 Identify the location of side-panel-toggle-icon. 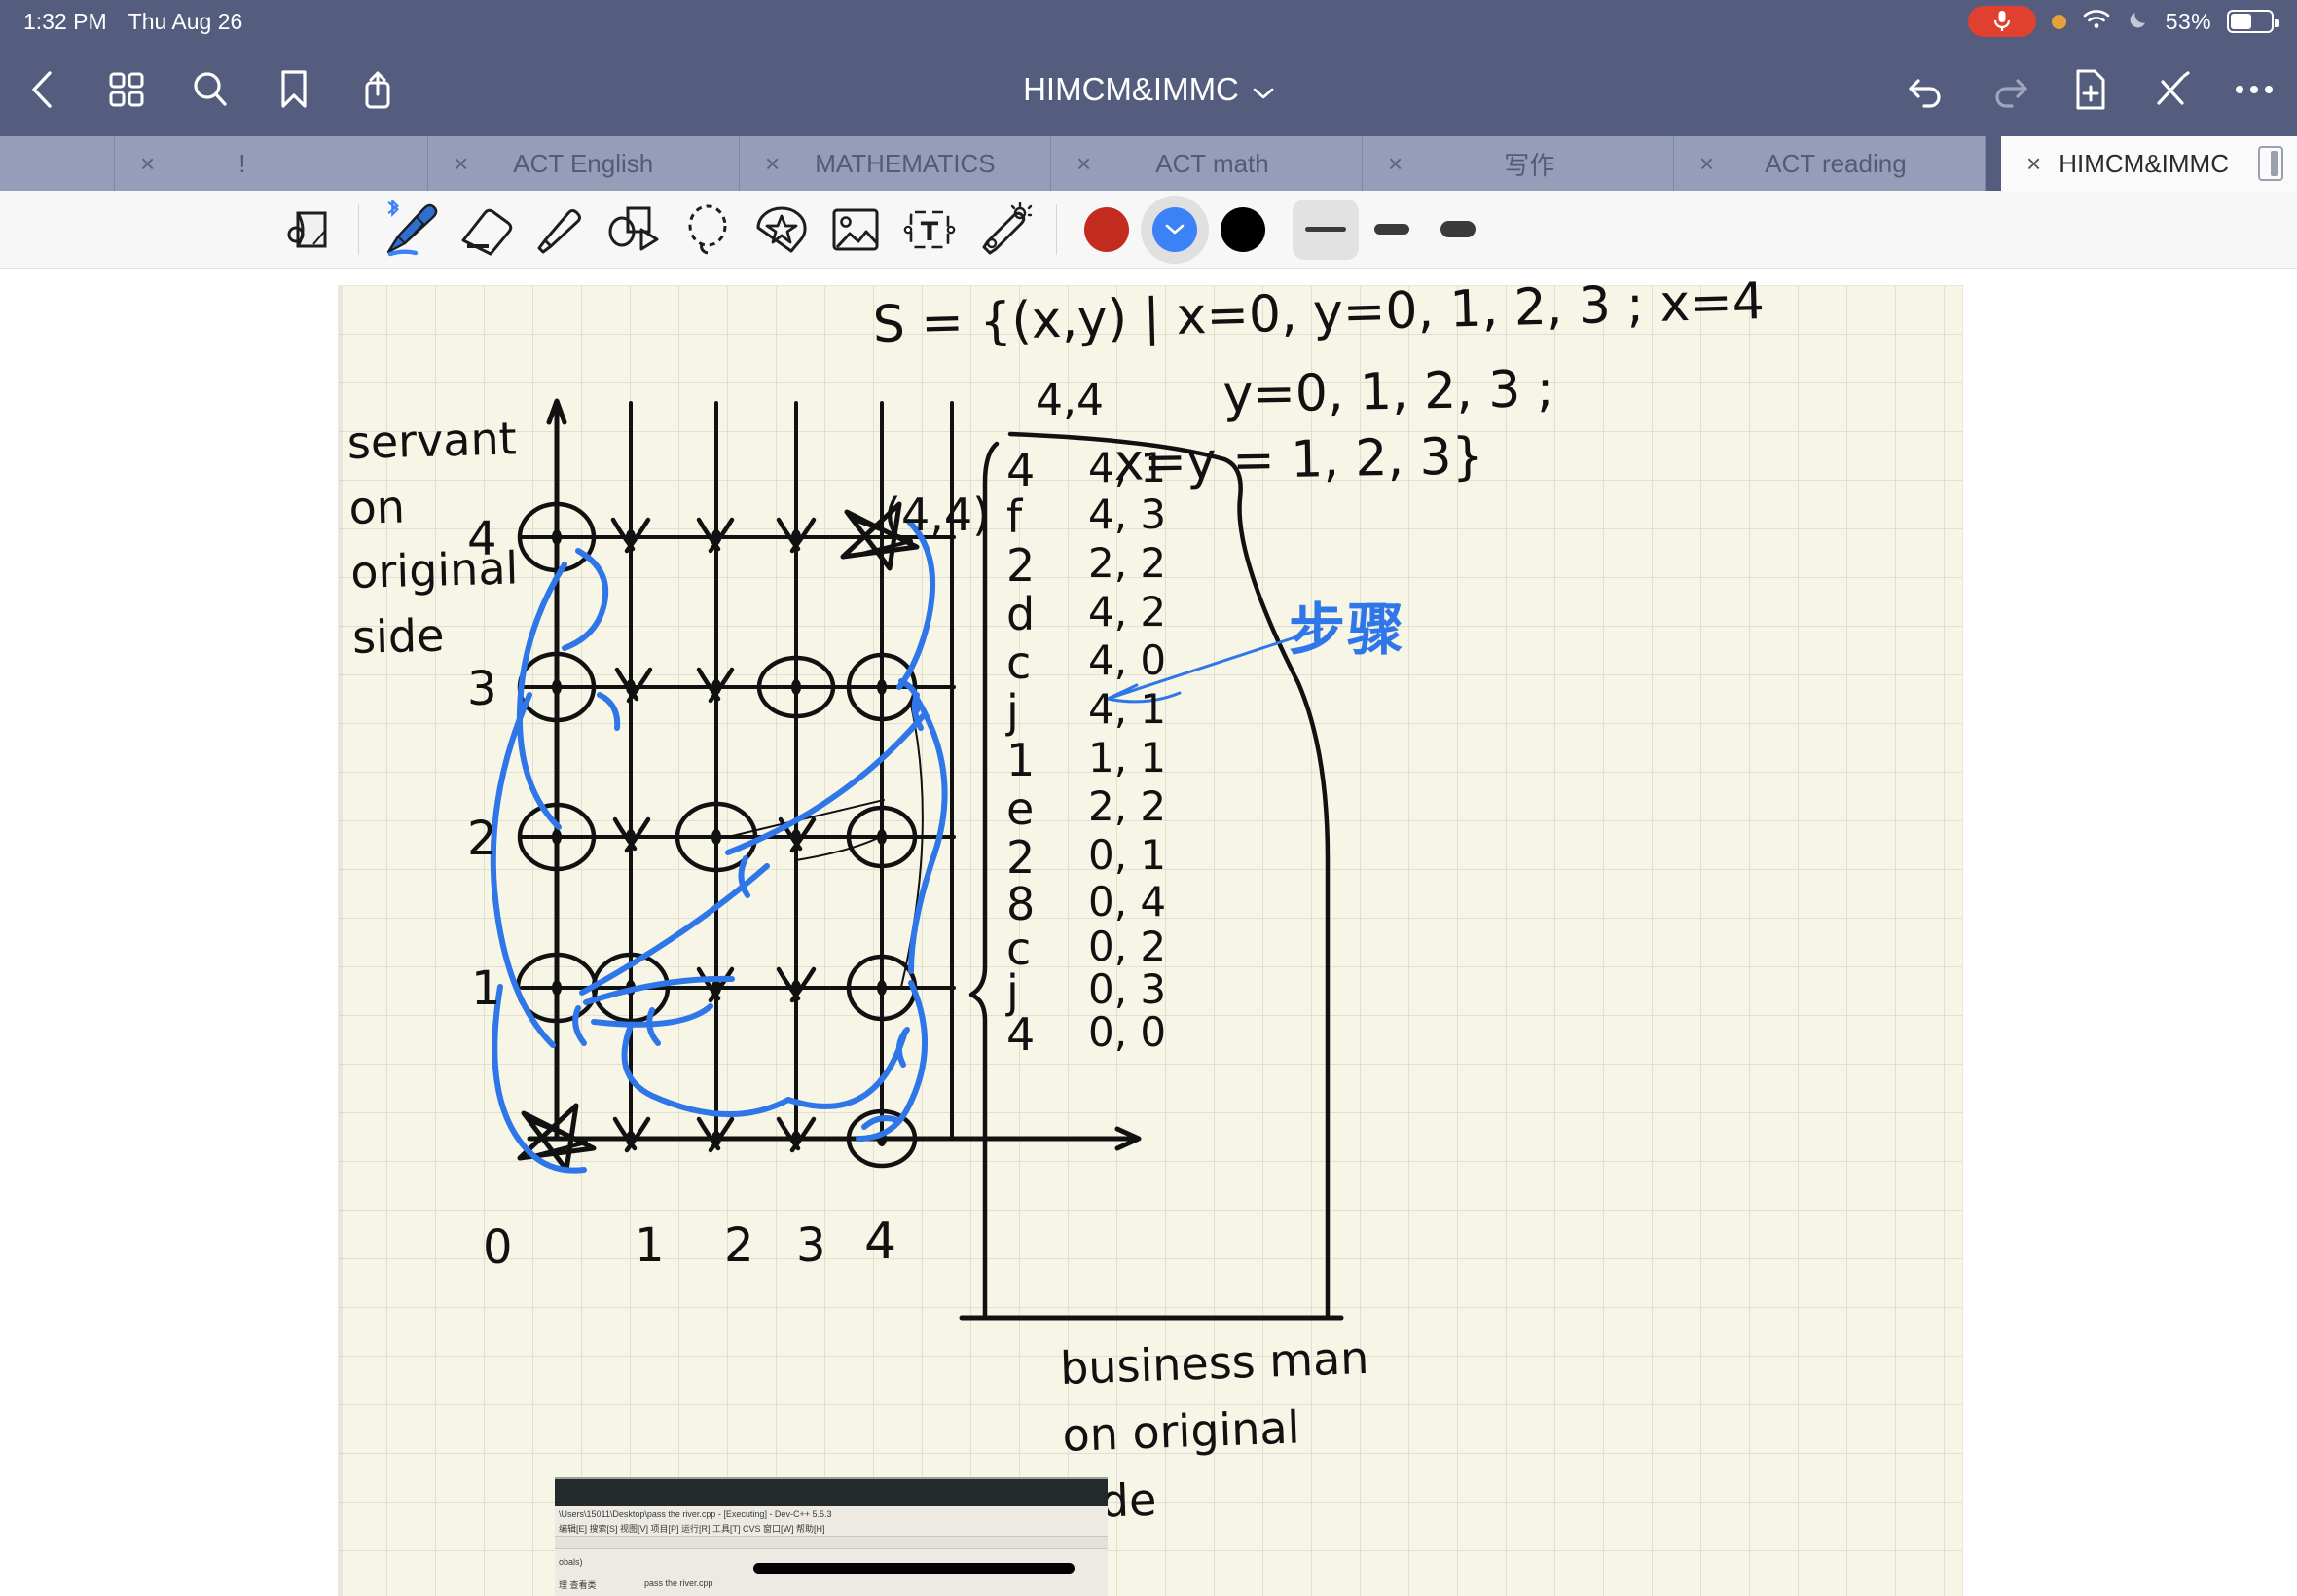
(2270, 163).